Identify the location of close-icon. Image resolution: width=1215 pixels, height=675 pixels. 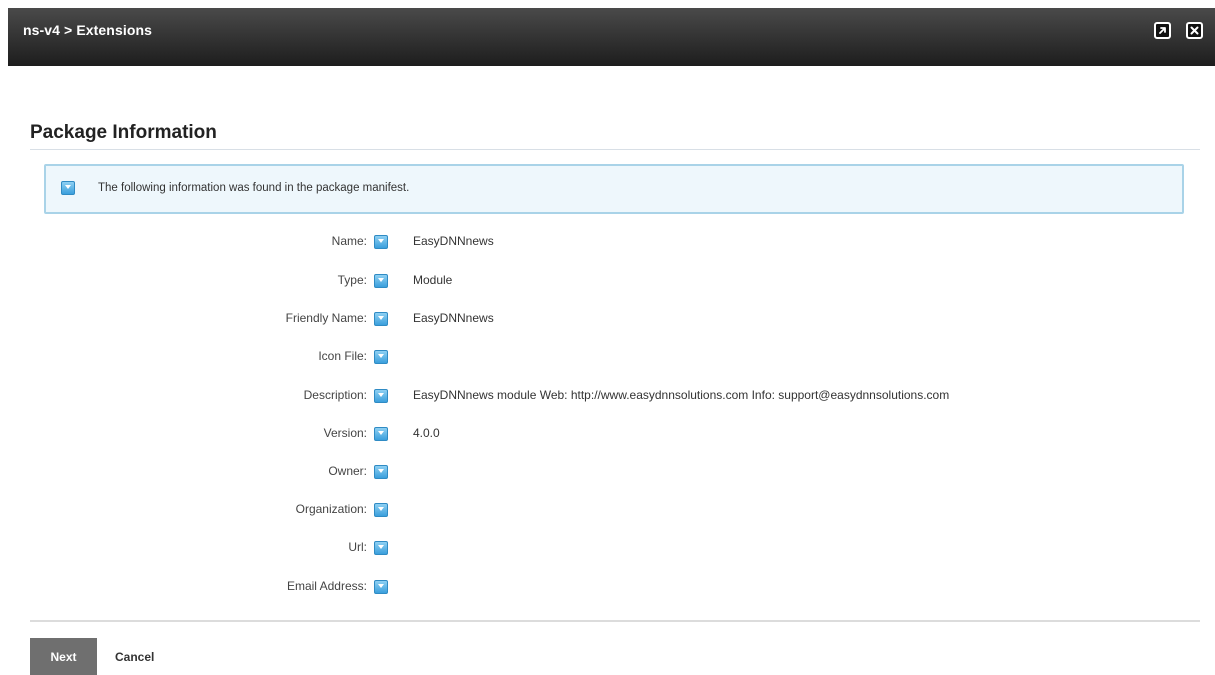
(1194, 30).